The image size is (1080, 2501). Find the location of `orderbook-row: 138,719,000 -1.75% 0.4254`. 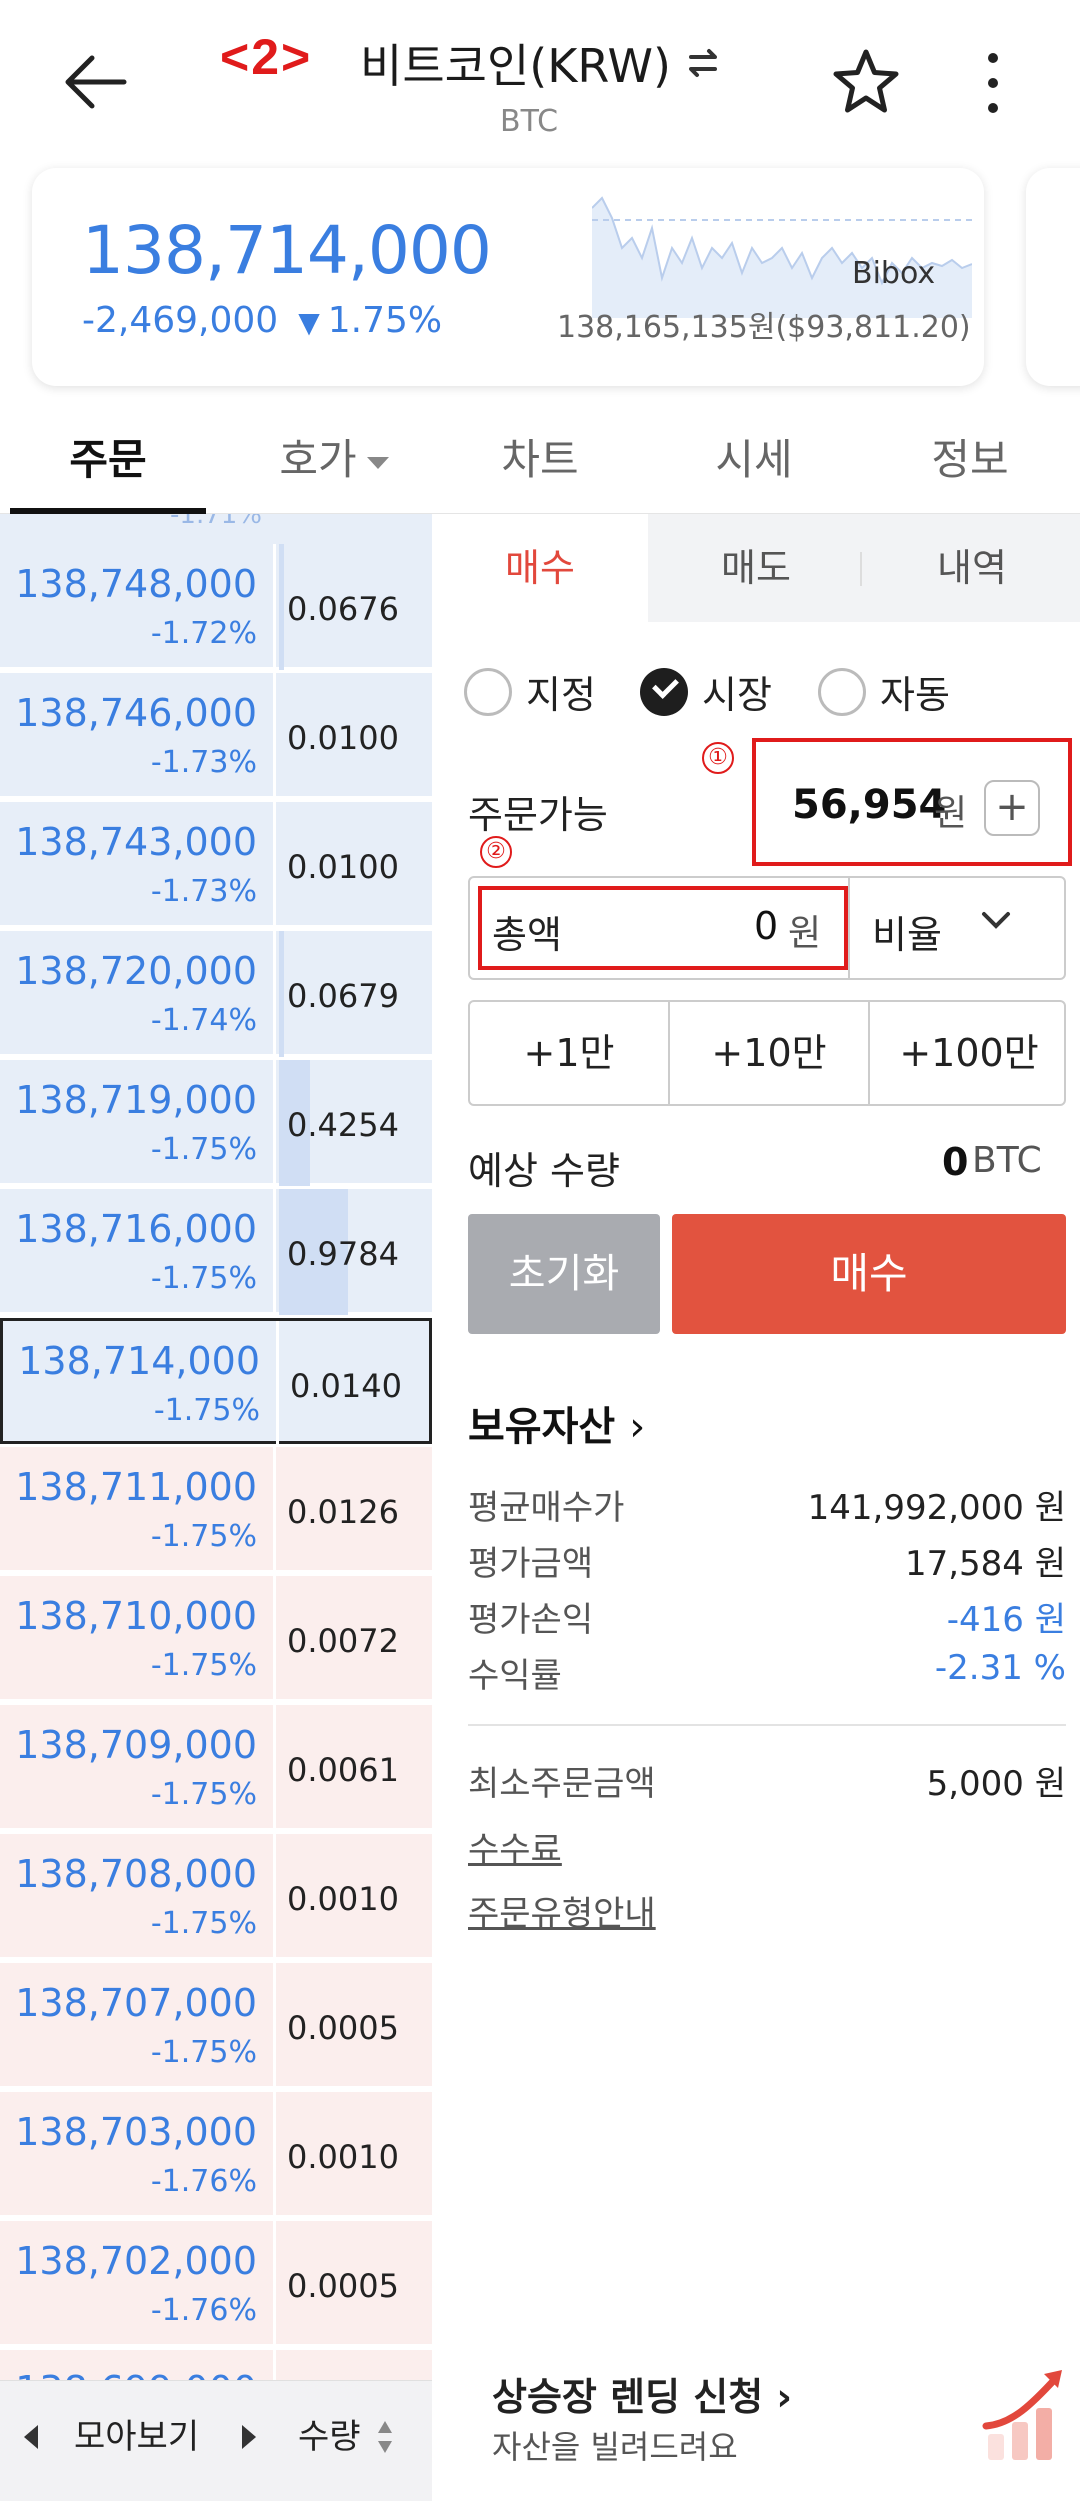

orderbook-row: 138,719,000 -1.75% 0.4254 is located at coordinates (216, 1123).